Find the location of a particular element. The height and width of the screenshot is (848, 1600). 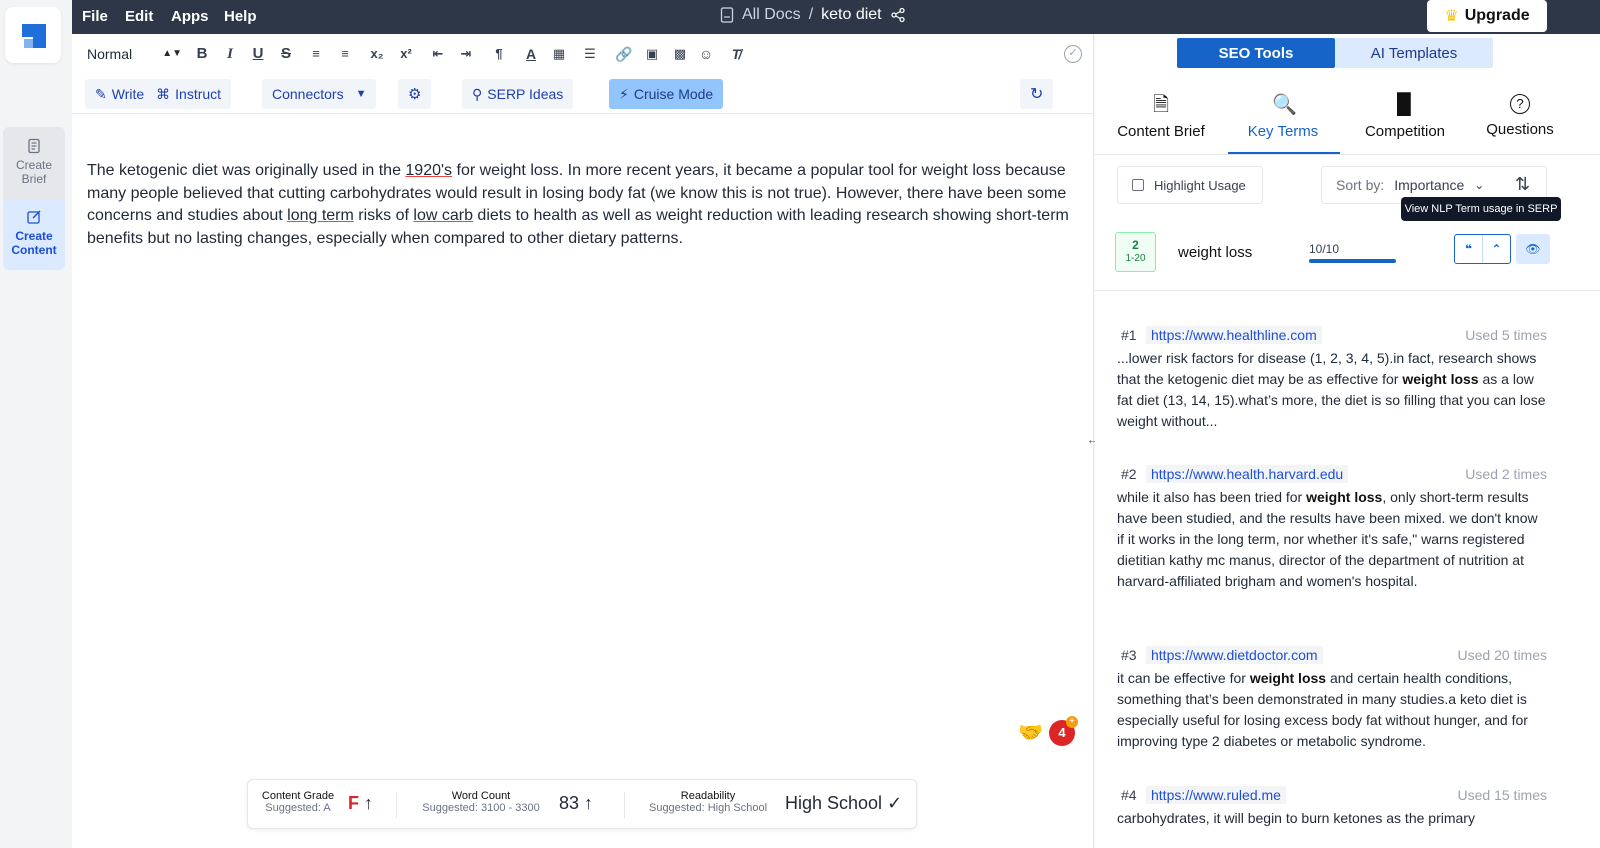

underline-icon: U is located at coordinates (258, 54).